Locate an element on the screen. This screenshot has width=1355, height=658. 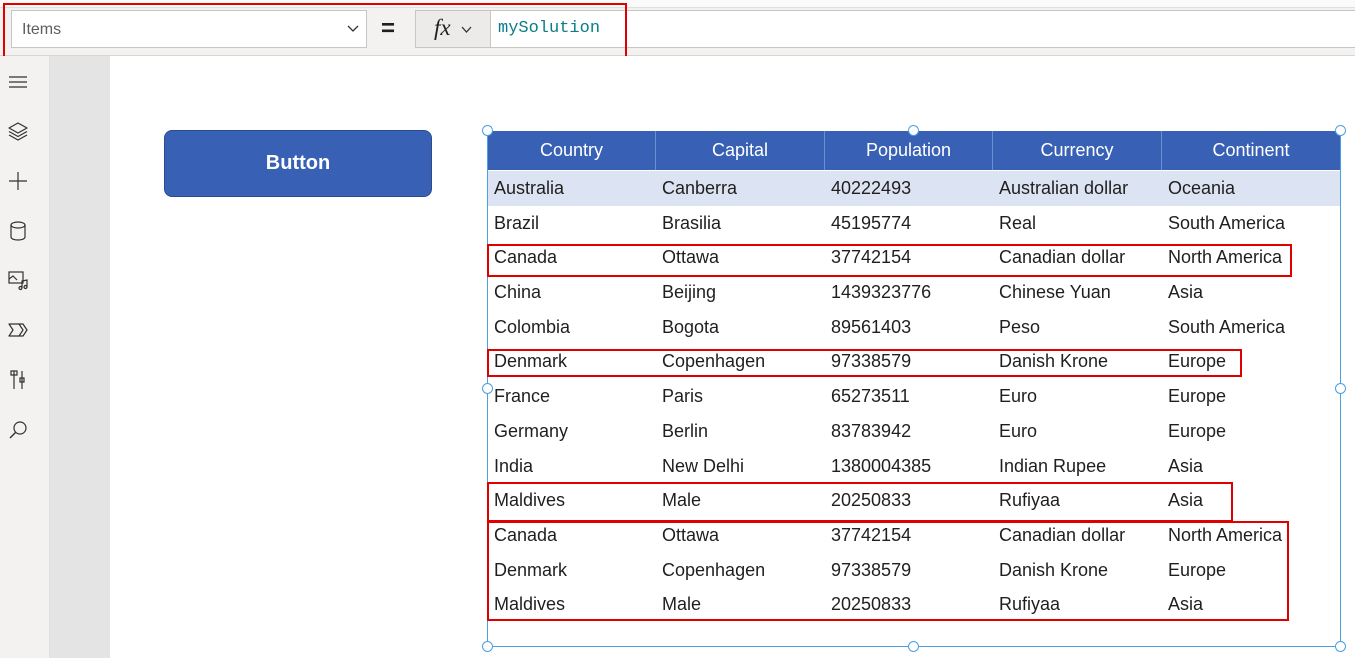
cell-population: 65273511 is located at coordinates (870, 396).